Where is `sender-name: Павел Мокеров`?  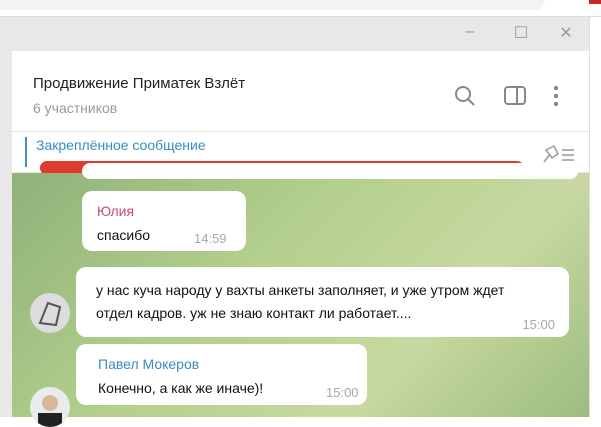
sender-name: Павел Мокеров is located at coordinates (149, 364).